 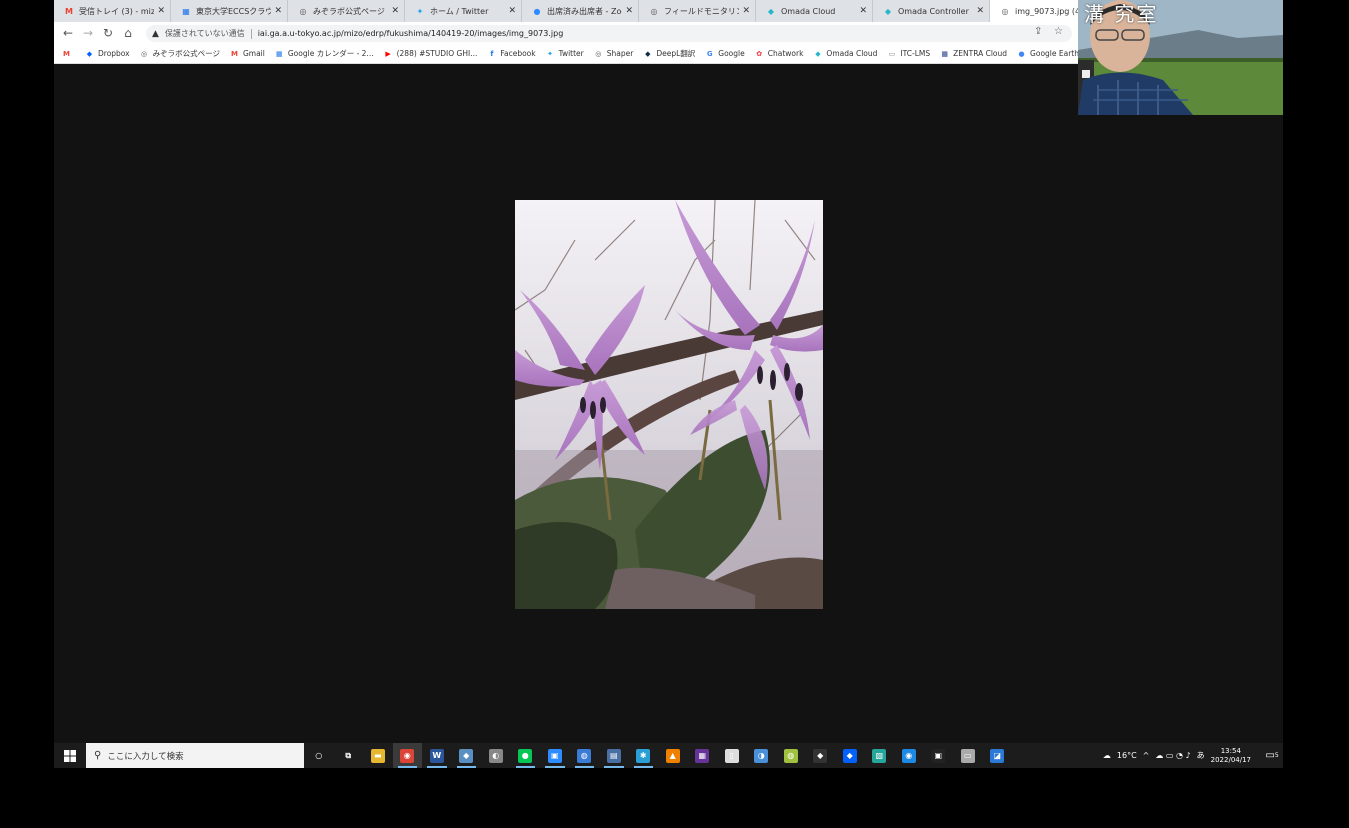 I want to click on taskbar-app-button: ▤, so click(x=614, y=755).